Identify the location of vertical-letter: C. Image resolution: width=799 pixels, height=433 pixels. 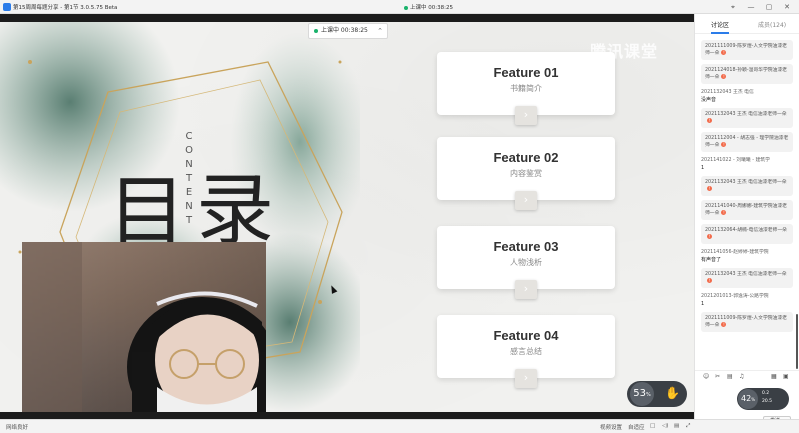
(189, 136).